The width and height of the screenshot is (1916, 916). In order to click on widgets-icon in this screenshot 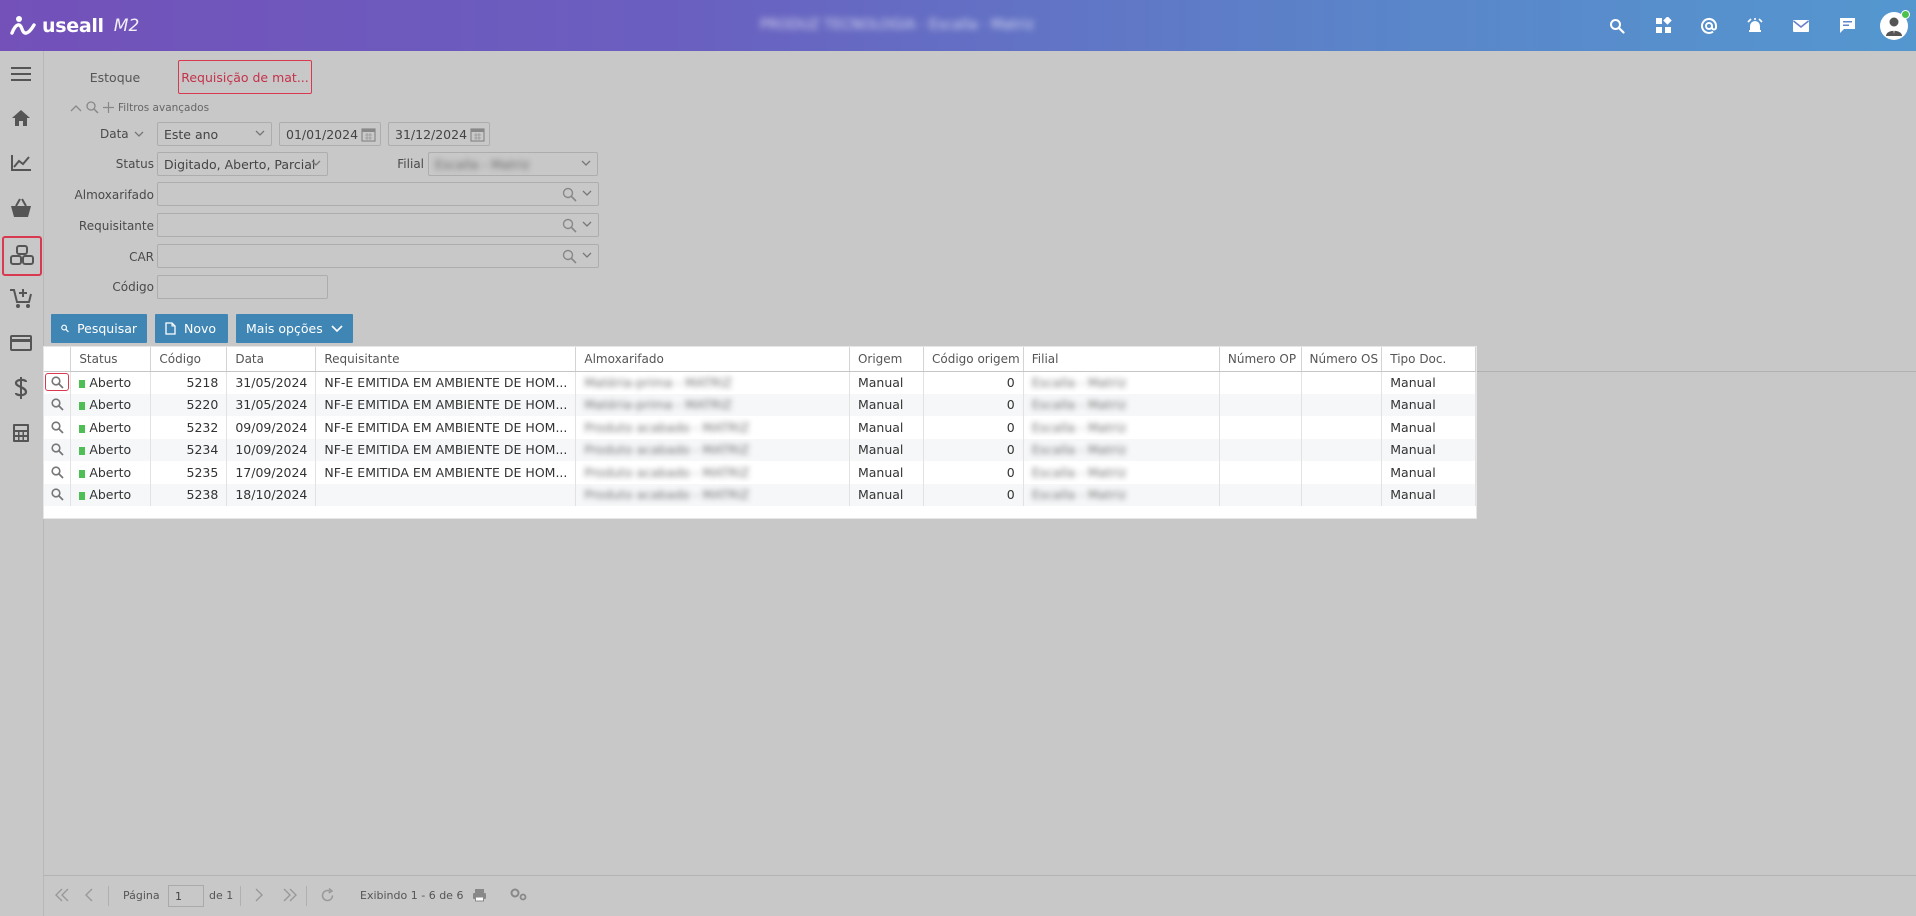, I will do `click(1663, 25)`.